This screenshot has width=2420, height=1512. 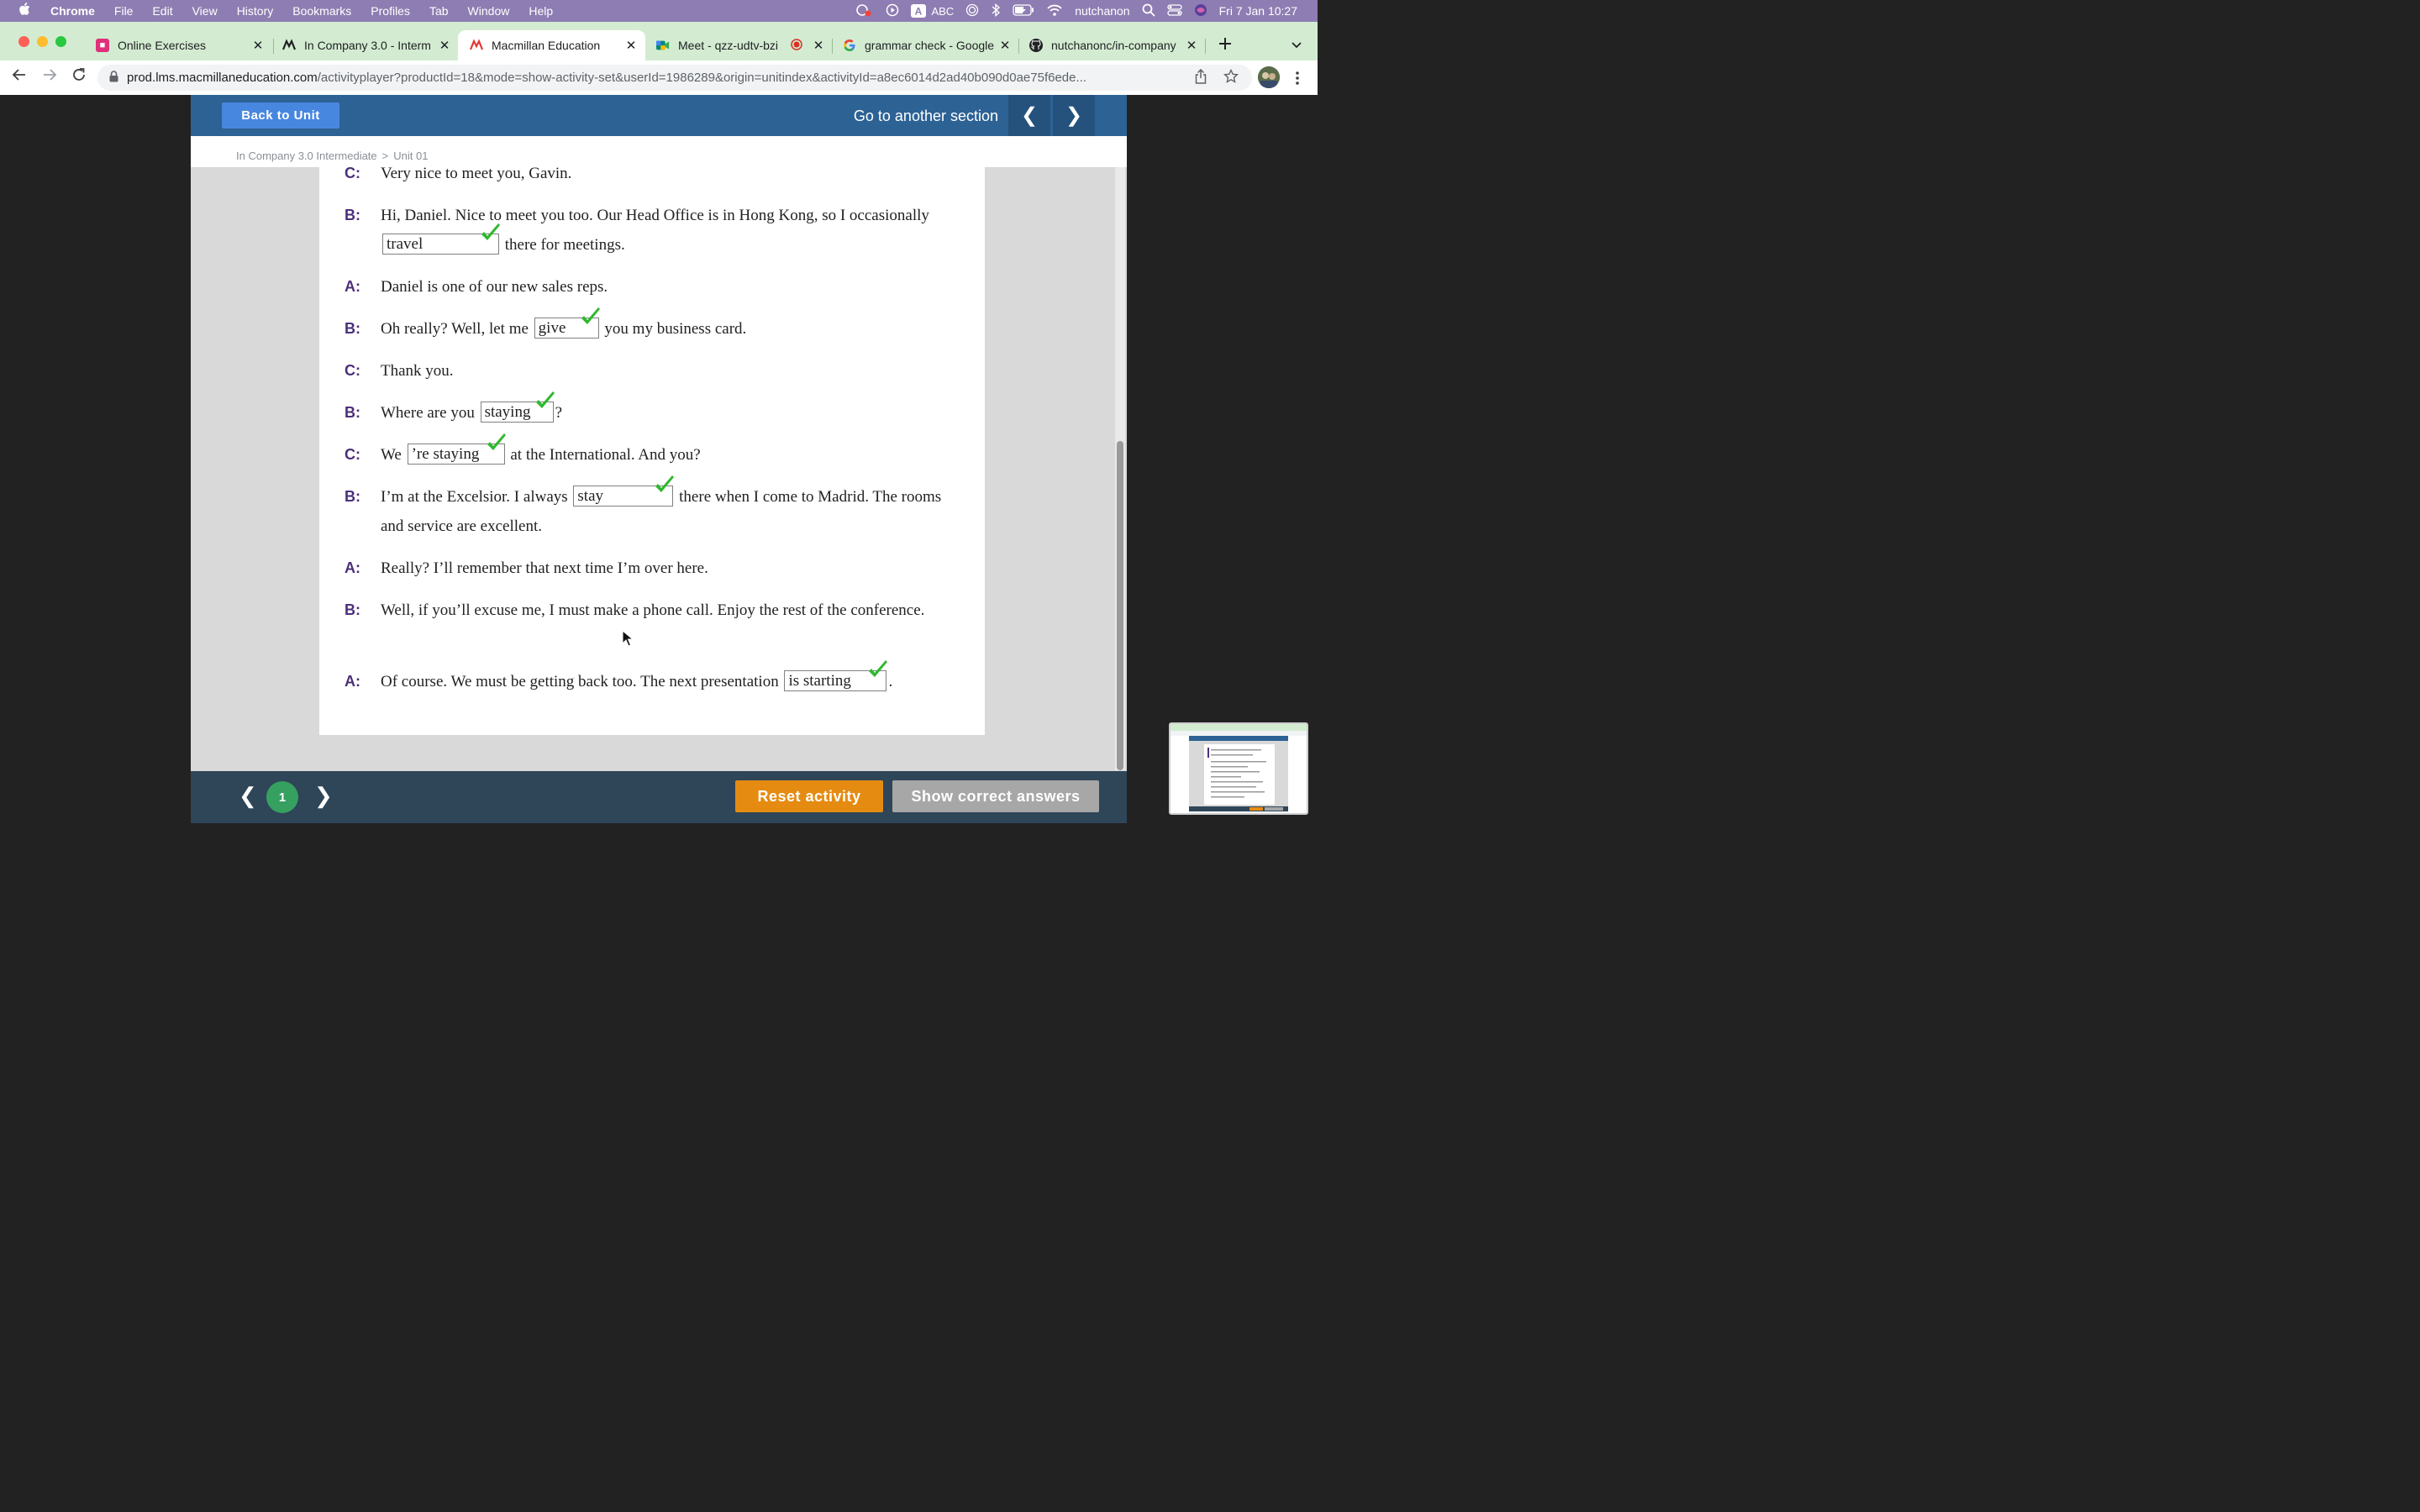 What do you see at coordinates (79, 77) in the screenshot?
I see `reload-icon` at bounding box center [79, 77].